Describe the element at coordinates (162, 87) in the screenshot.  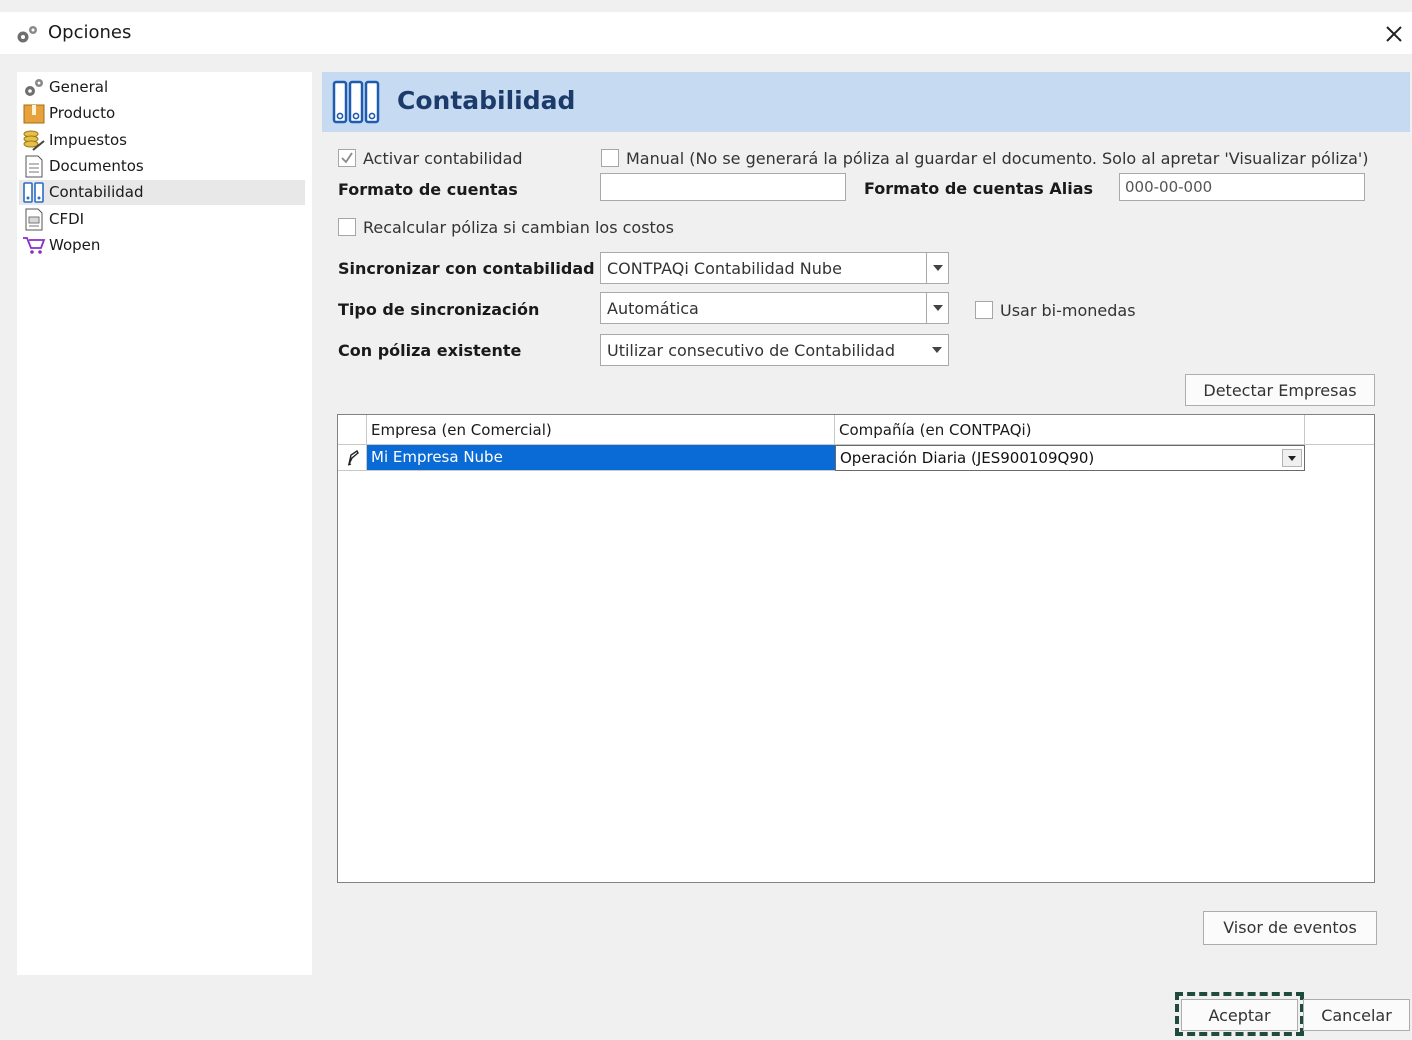
I see `sidebar-item-general: General` at that location.